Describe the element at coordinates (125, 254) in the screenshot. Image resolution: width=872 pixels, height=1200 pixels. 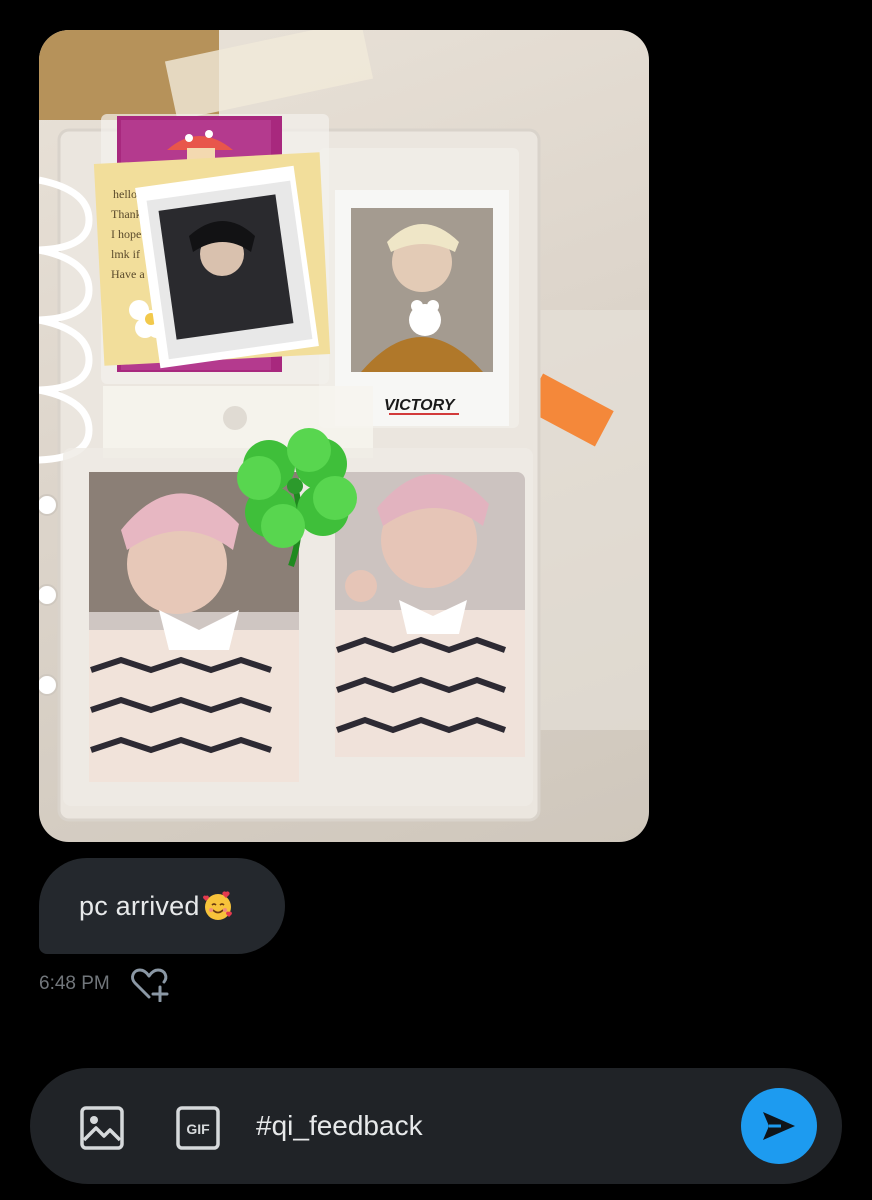
I see `svg-text: lmk if` at that location.